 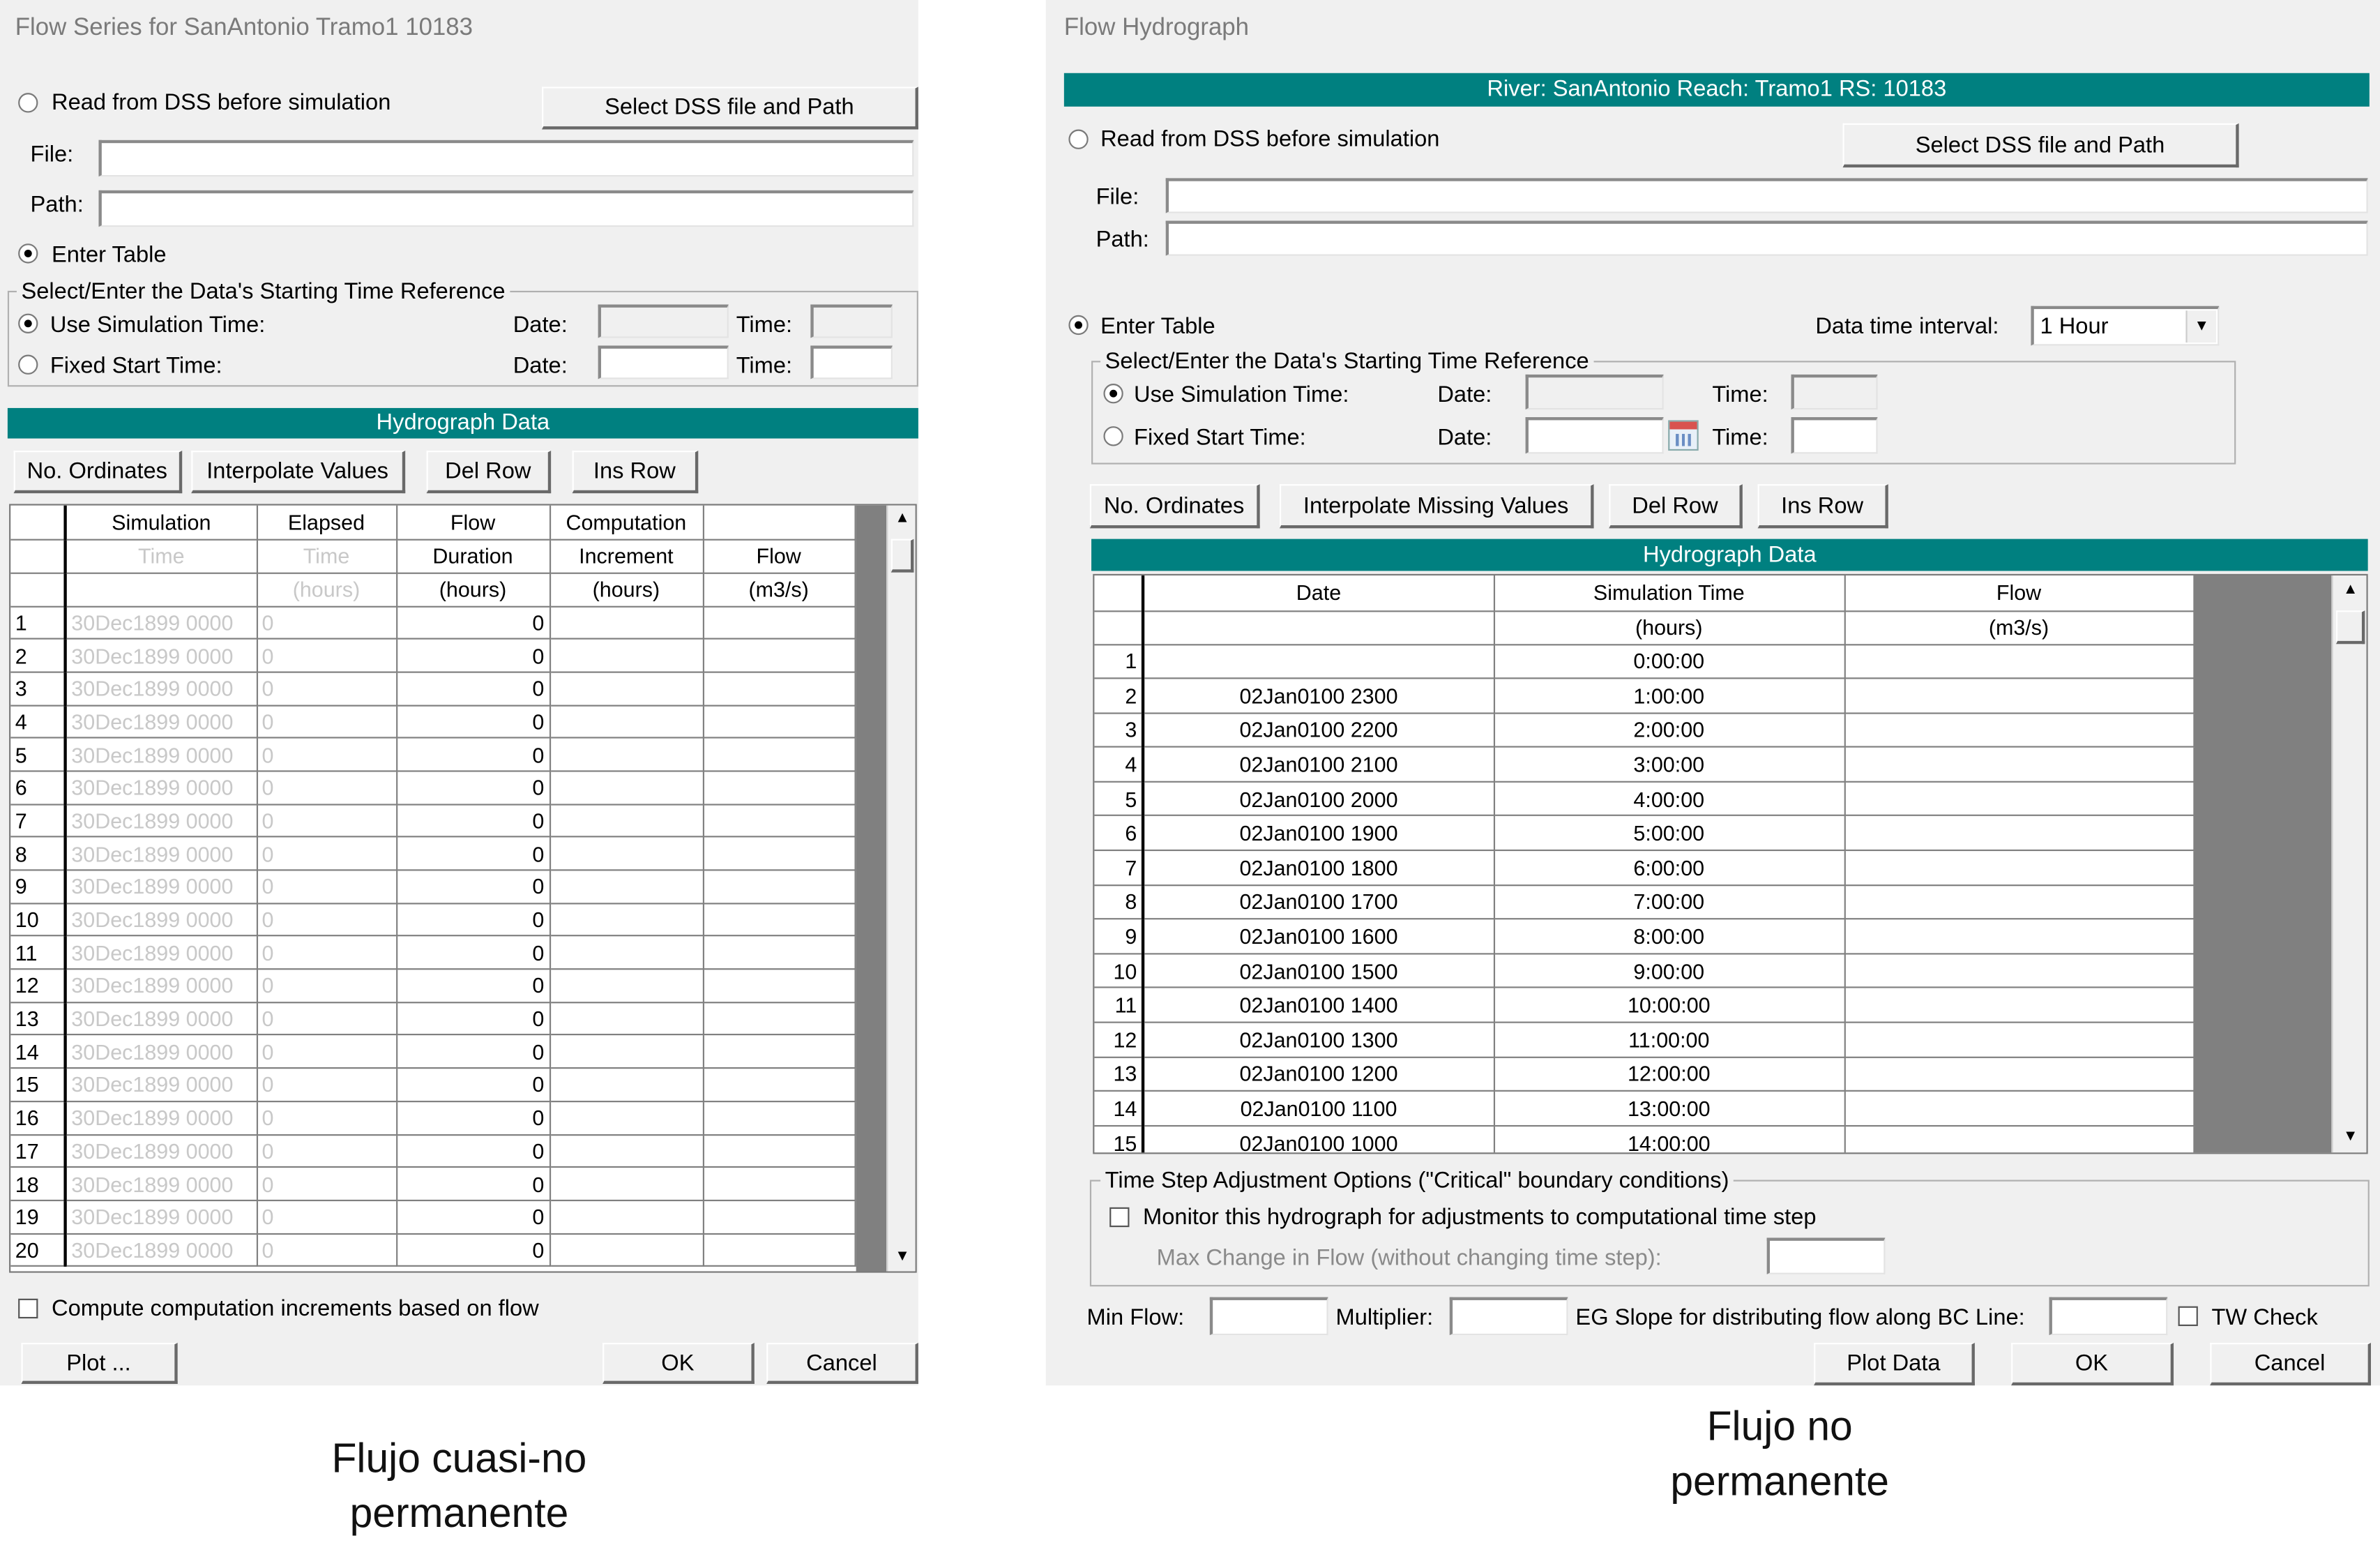 What do you see at coordinates (1645, 799) in the screenshot?
I see `table-row: 5 02Jan0100 2000 4:00:00` at bounding box center [1645, 799].